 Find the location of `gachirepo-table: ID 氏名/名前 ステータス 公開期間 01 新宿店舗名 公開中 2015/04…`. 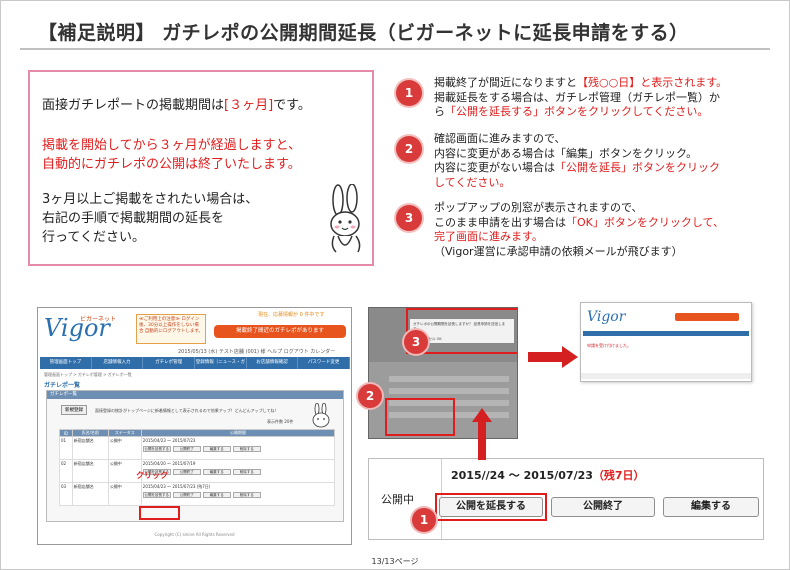

gachirepo-table: ID 氏名/名前 ステータス 公開期間 01 新宿店舗名 公開中 2015/04… is located at coordinates (197, 467).